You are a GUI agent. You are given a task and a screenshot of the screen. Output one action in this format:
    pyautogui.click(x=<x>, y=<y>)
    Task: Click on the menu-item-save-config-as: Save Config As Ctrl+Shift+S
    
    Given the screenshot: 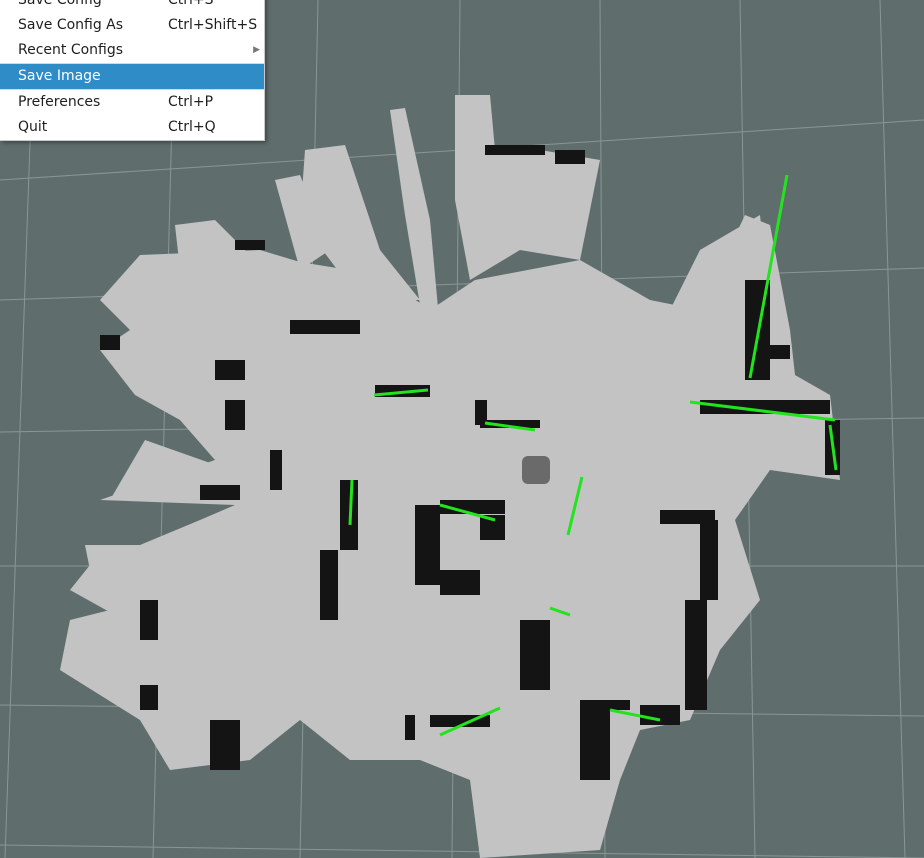 What is the action you would take?
    pyautogui.click(x=132, y=25)
    